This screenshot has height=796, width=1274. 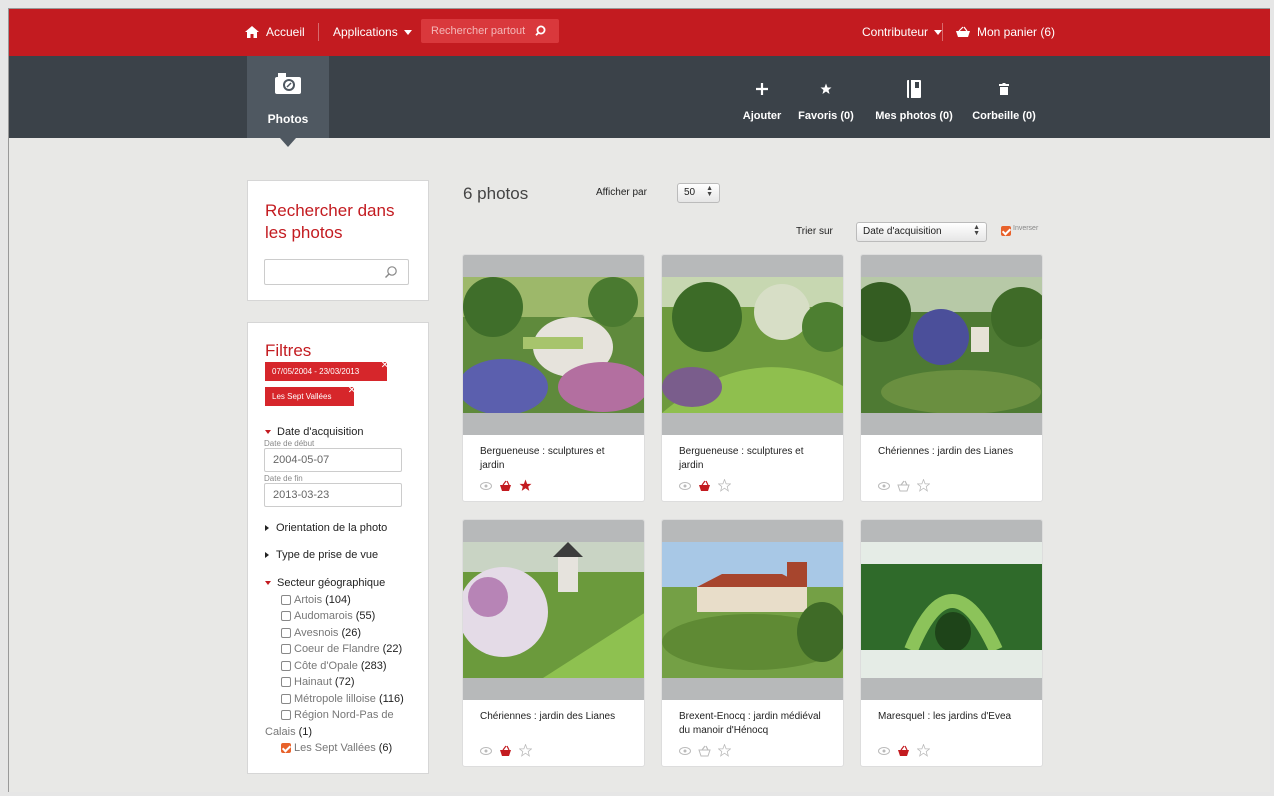 I want to click on home-link: Accueil, so click(x=275, y=32).